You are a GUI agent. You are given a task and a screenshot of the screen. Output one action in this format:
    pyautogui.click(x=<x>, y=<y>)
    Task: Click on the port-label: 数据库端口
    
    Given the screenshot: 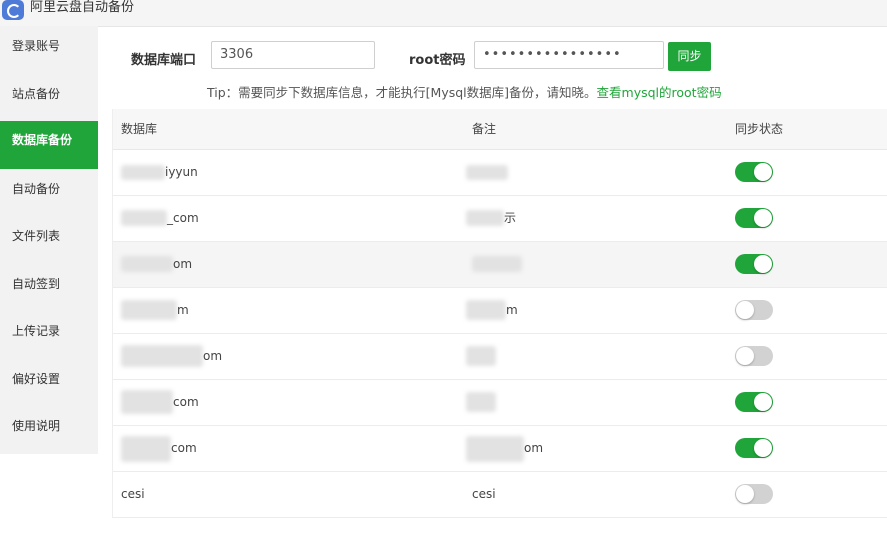 What is the action you would take?
    pyautogui.click(x=164, y=60)
    